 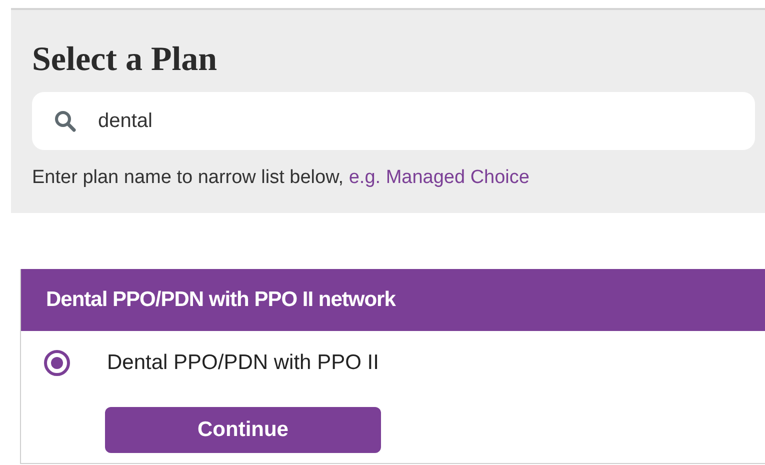 I want to click on search-icon, so click(x=65, y=121).